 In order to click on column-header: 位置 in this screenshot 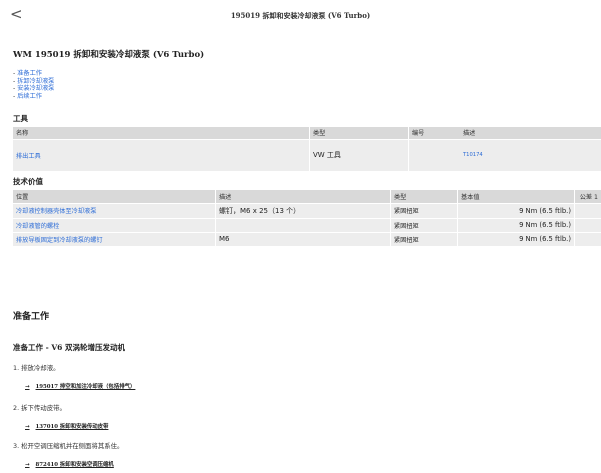, I will do `click(114, 197)`.